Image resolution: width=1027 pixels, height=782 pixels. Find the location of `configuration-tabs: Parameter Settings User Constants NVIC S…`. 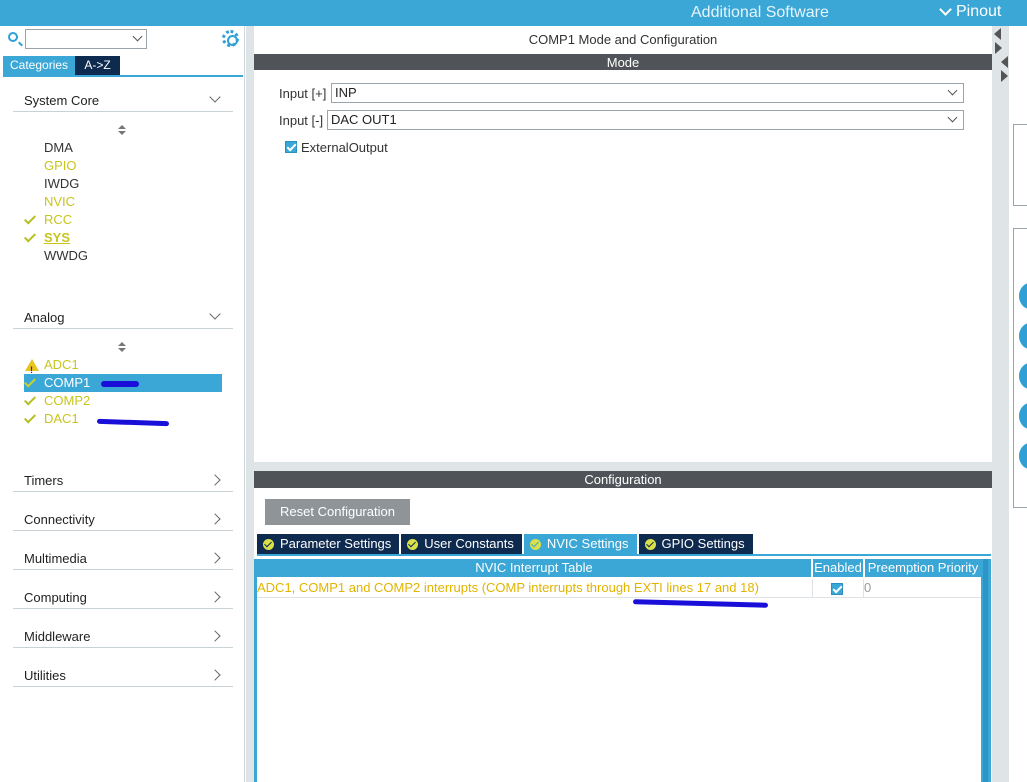

configuration-tabs: Parameter Settings User Constants NVIC S… is located at coordinates (505, 544).